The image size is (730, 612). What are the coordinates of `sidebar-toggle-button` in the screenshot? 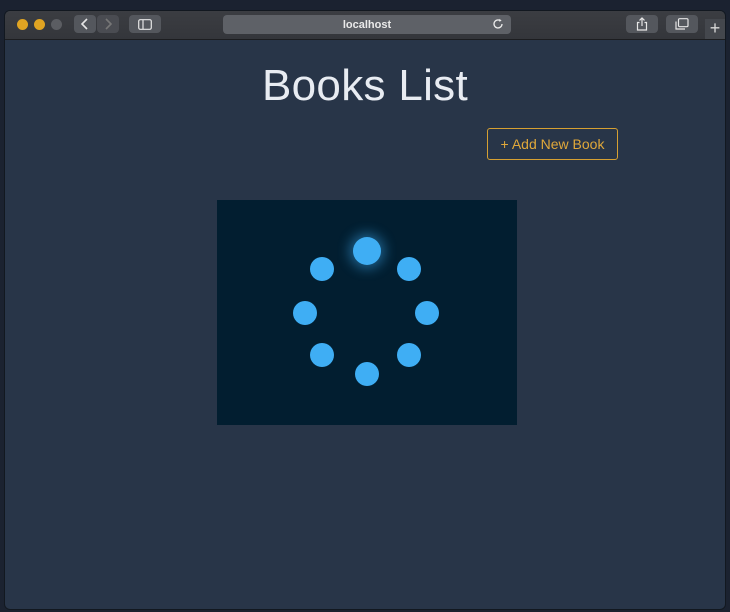 It's located at (145, 24).